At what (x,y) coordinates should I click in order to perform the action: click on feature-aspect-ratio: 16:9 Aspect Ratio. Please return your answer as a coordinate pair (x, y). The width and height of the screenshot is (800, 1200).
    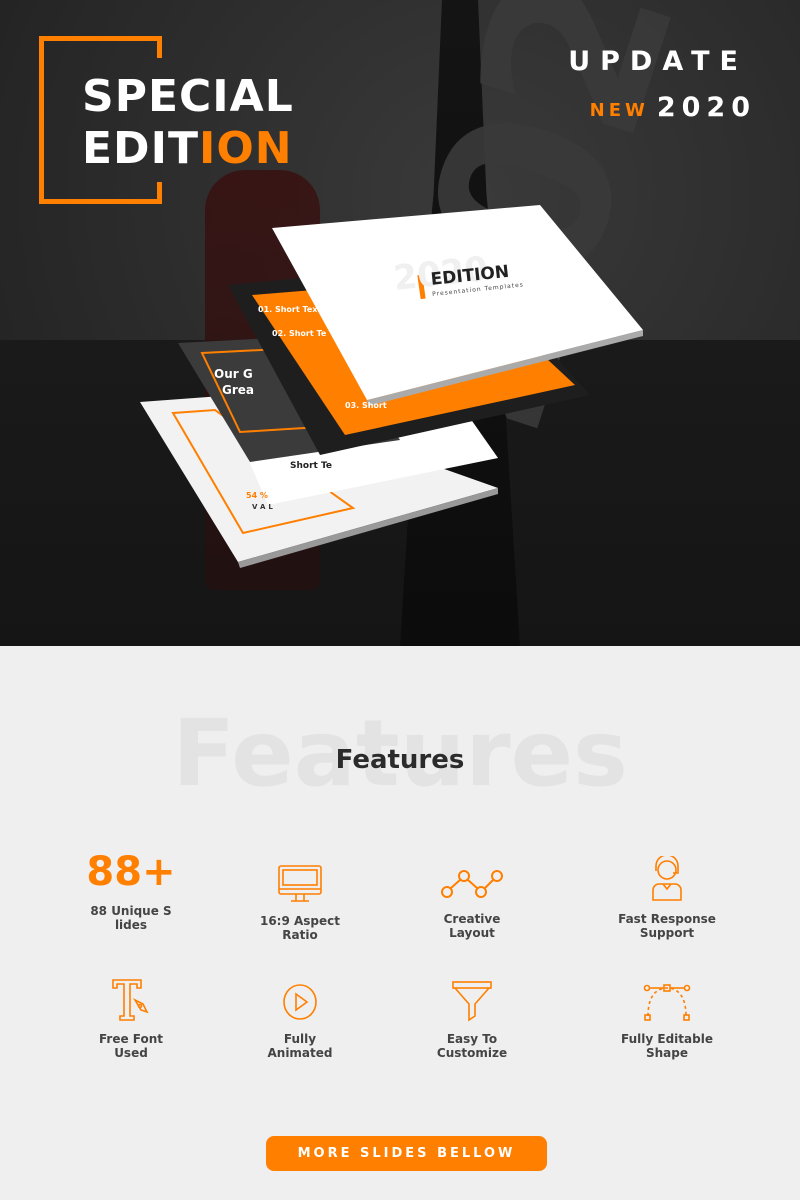
    Looking at the image, I should click on (300, 900).